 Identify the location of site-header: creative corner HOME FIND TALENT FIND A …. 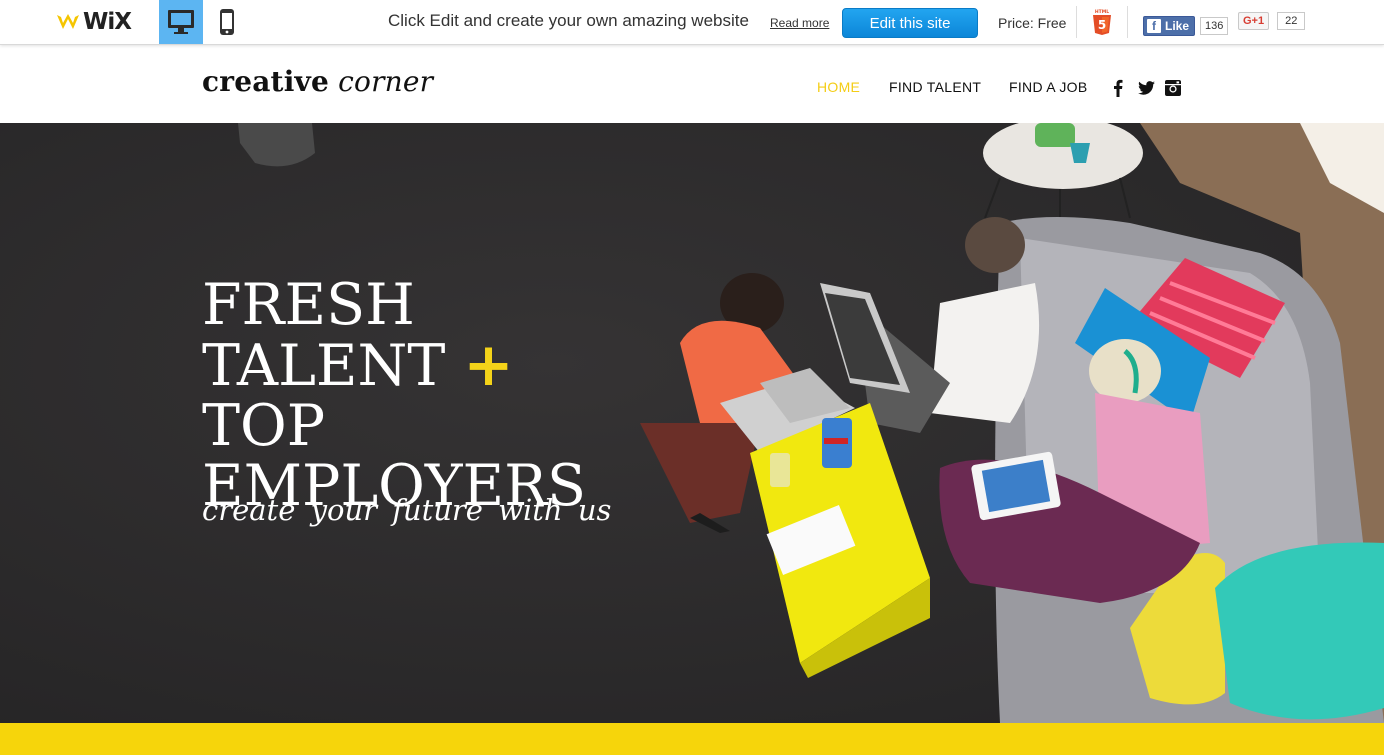
(692, 84).